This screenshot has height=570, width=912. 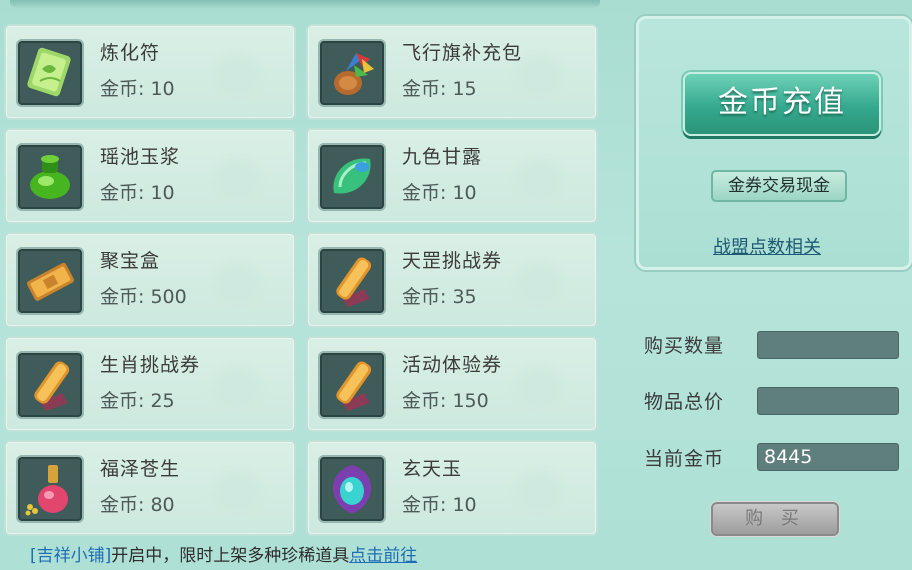 What do you see at coordinates (452, 72) in the screenshot?
I see `item-card: 飞行旗补充包 金币: 15` at bounding box center [452, 72].